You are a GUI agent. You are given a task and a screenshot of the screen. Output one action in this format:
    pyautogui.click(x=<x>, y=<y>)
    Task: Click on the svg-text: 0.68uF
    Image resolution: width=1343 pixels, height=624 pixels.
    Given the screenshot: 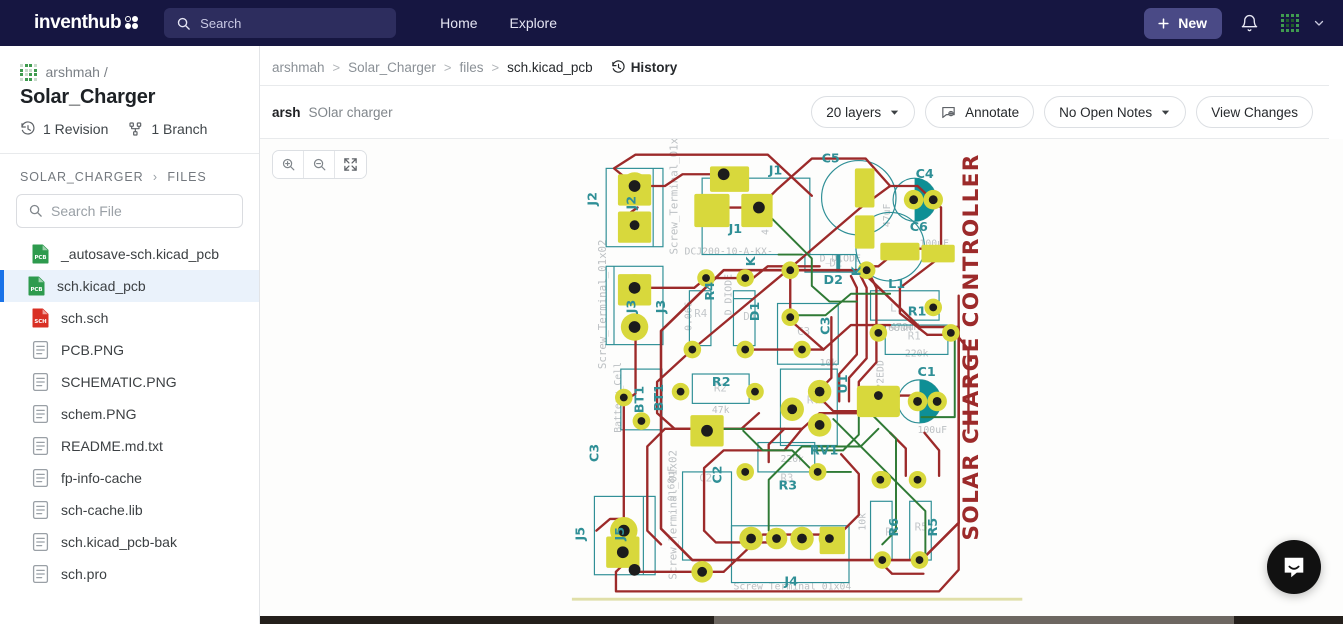 What is the action you would take?
    pyautogui.click(x=671, y=483)
    